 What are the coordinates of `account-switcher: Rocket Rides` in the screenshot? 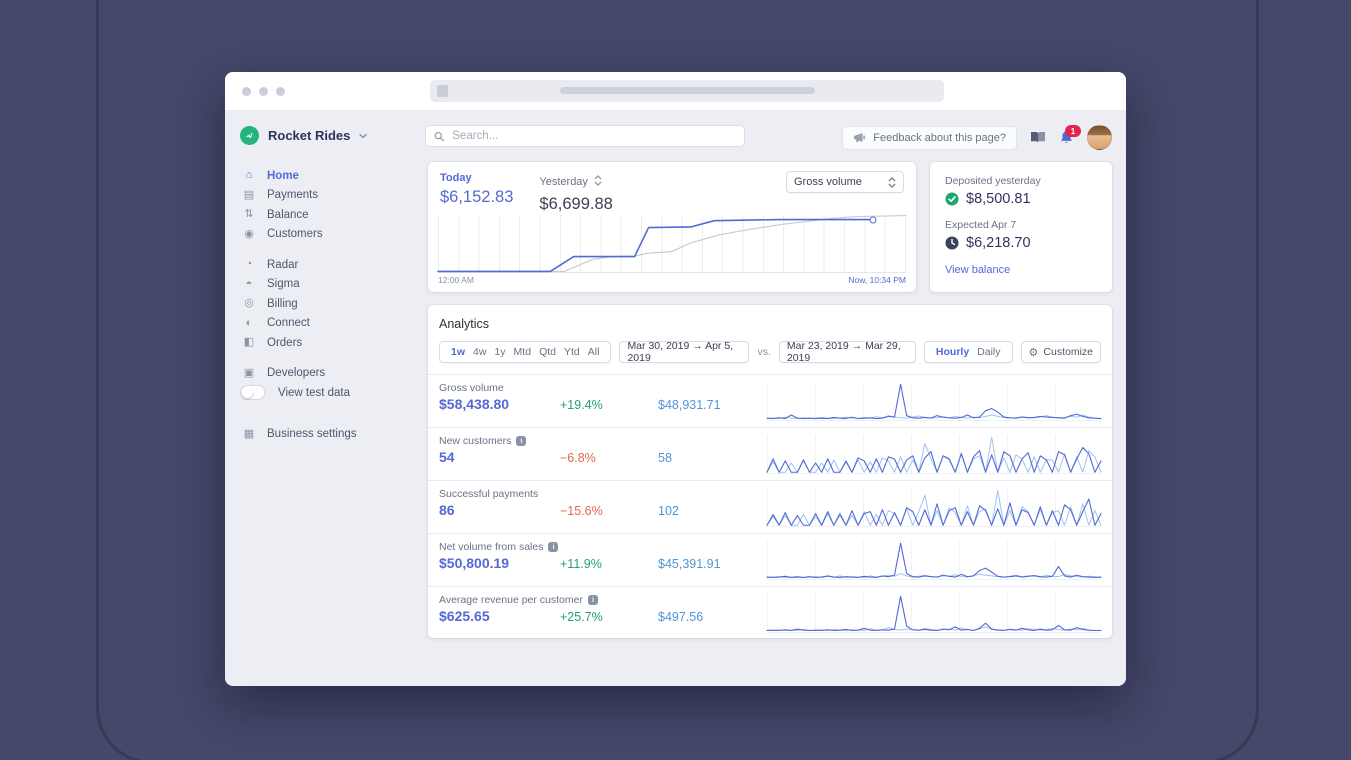 It's located at (304, 135).